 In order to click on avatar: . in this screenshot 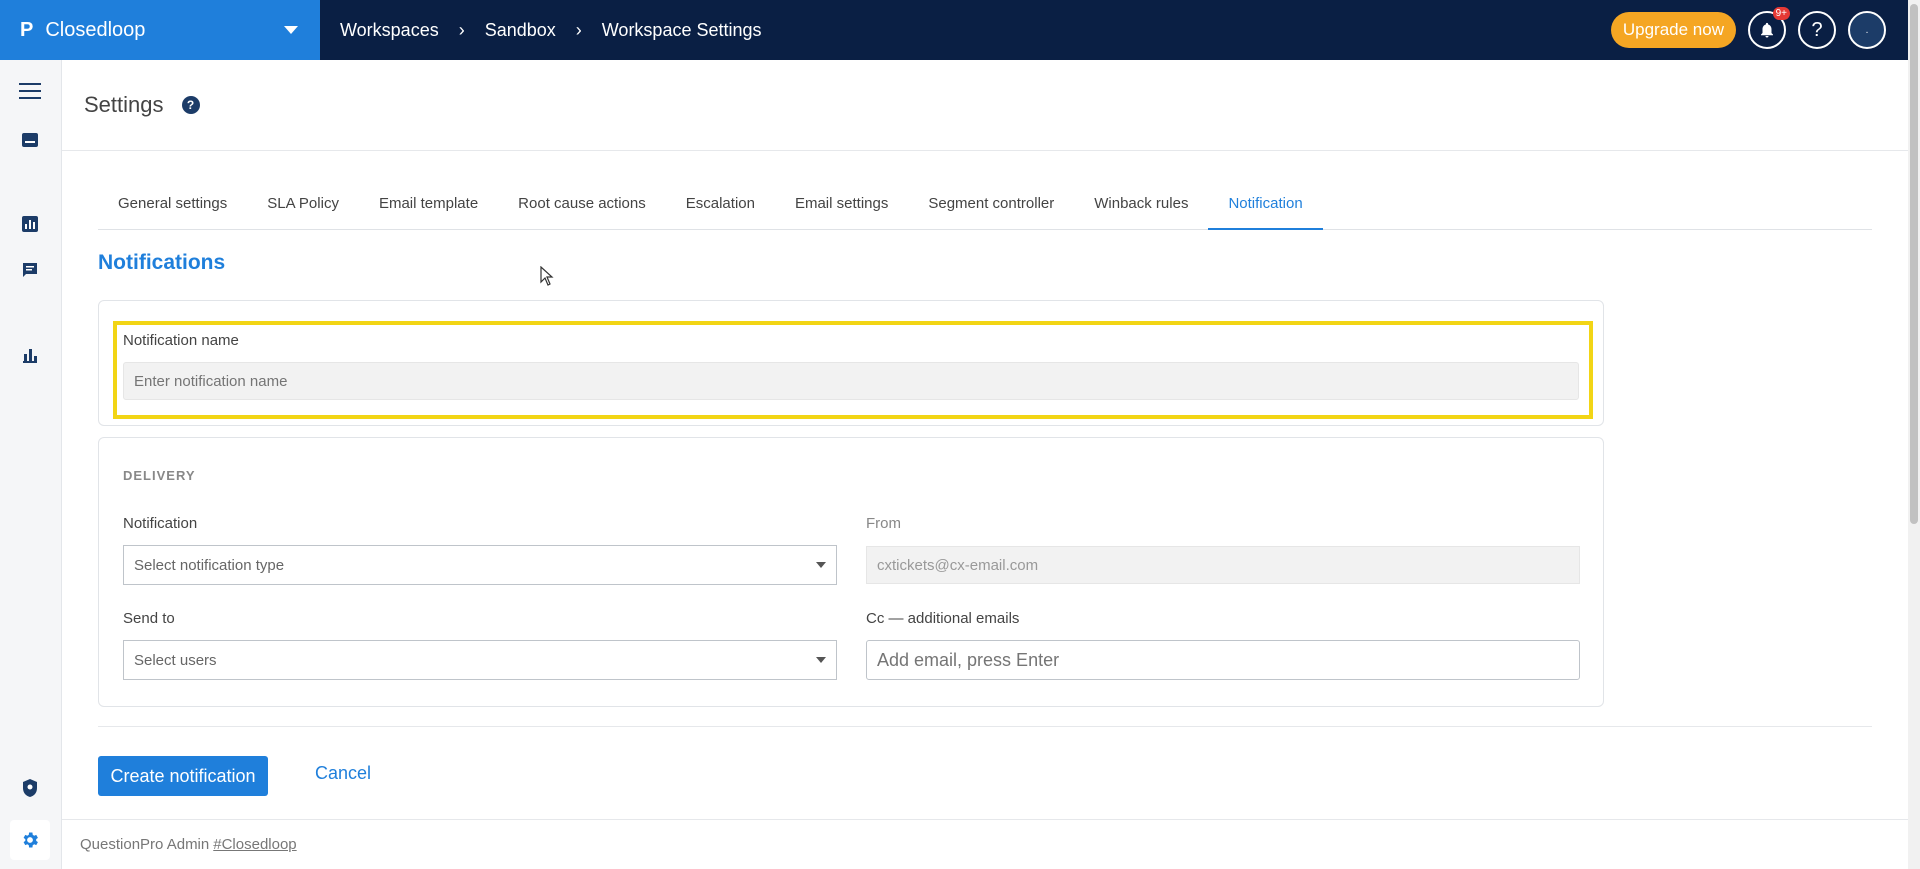, I will do `click(1867, 30)`.